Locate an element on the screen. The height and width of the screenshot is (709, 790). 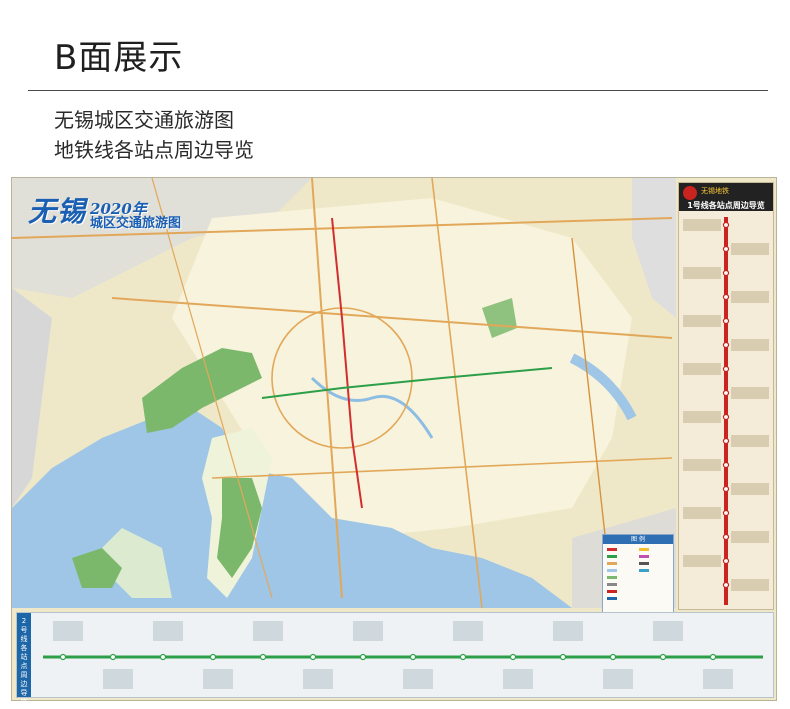
map-legend: 图 例 is located at coordinates (638, 574).